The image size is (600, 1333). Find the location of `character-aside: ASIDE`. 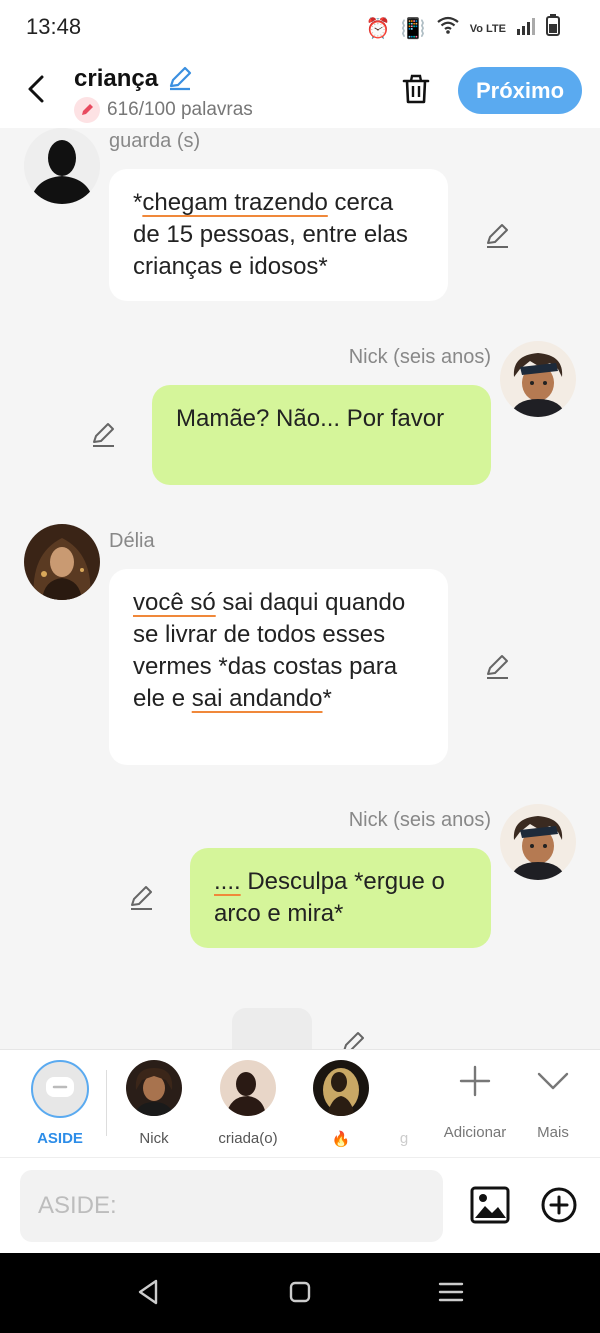

character-aside: ASIDE is located at coordinates (60, 1103).